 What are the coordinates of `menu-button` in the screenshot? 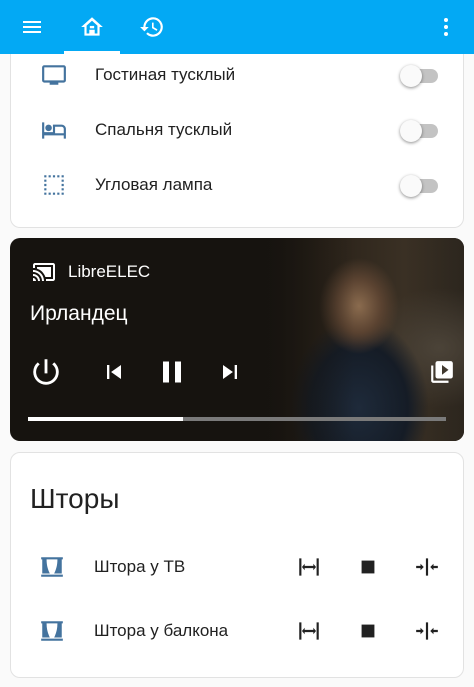 It's located at (32, 27).